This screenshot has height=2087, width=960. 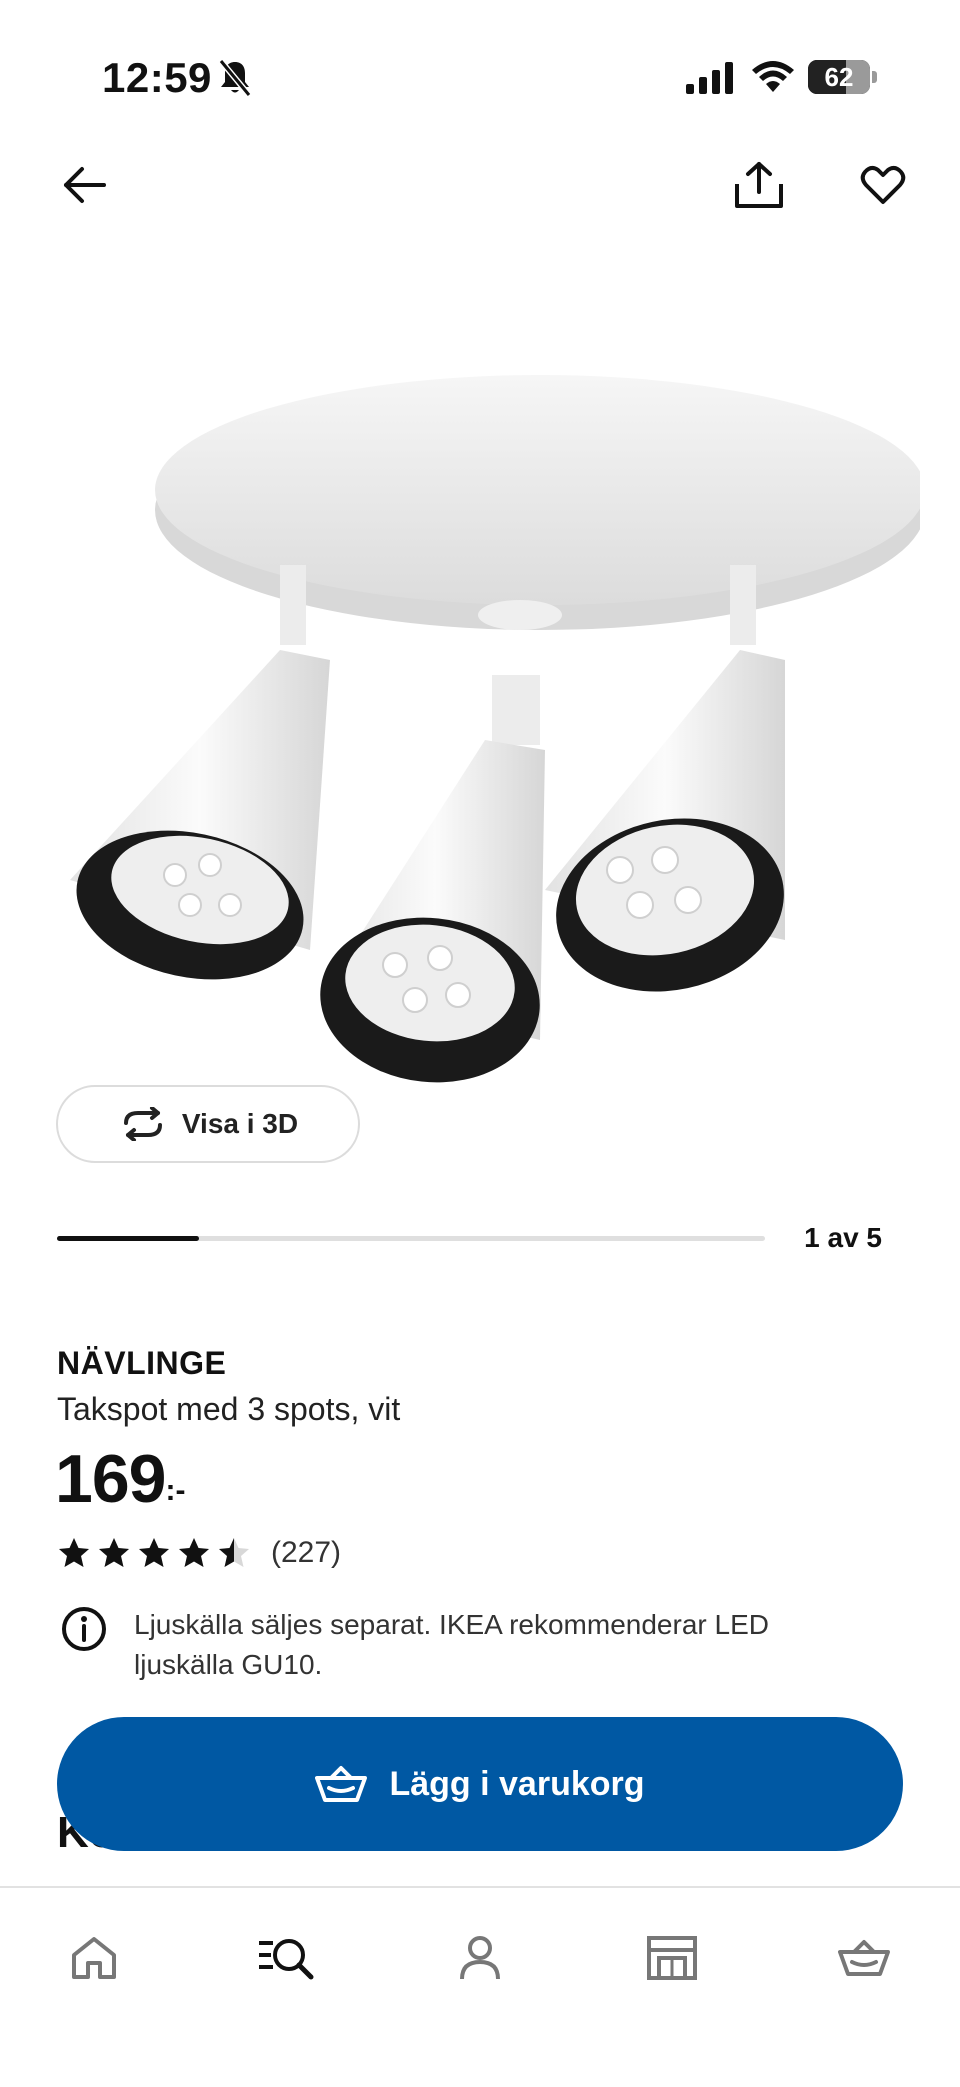 I want to click on product-description: Takspot med 3 spots, vit, so click(x=229, y=1409).